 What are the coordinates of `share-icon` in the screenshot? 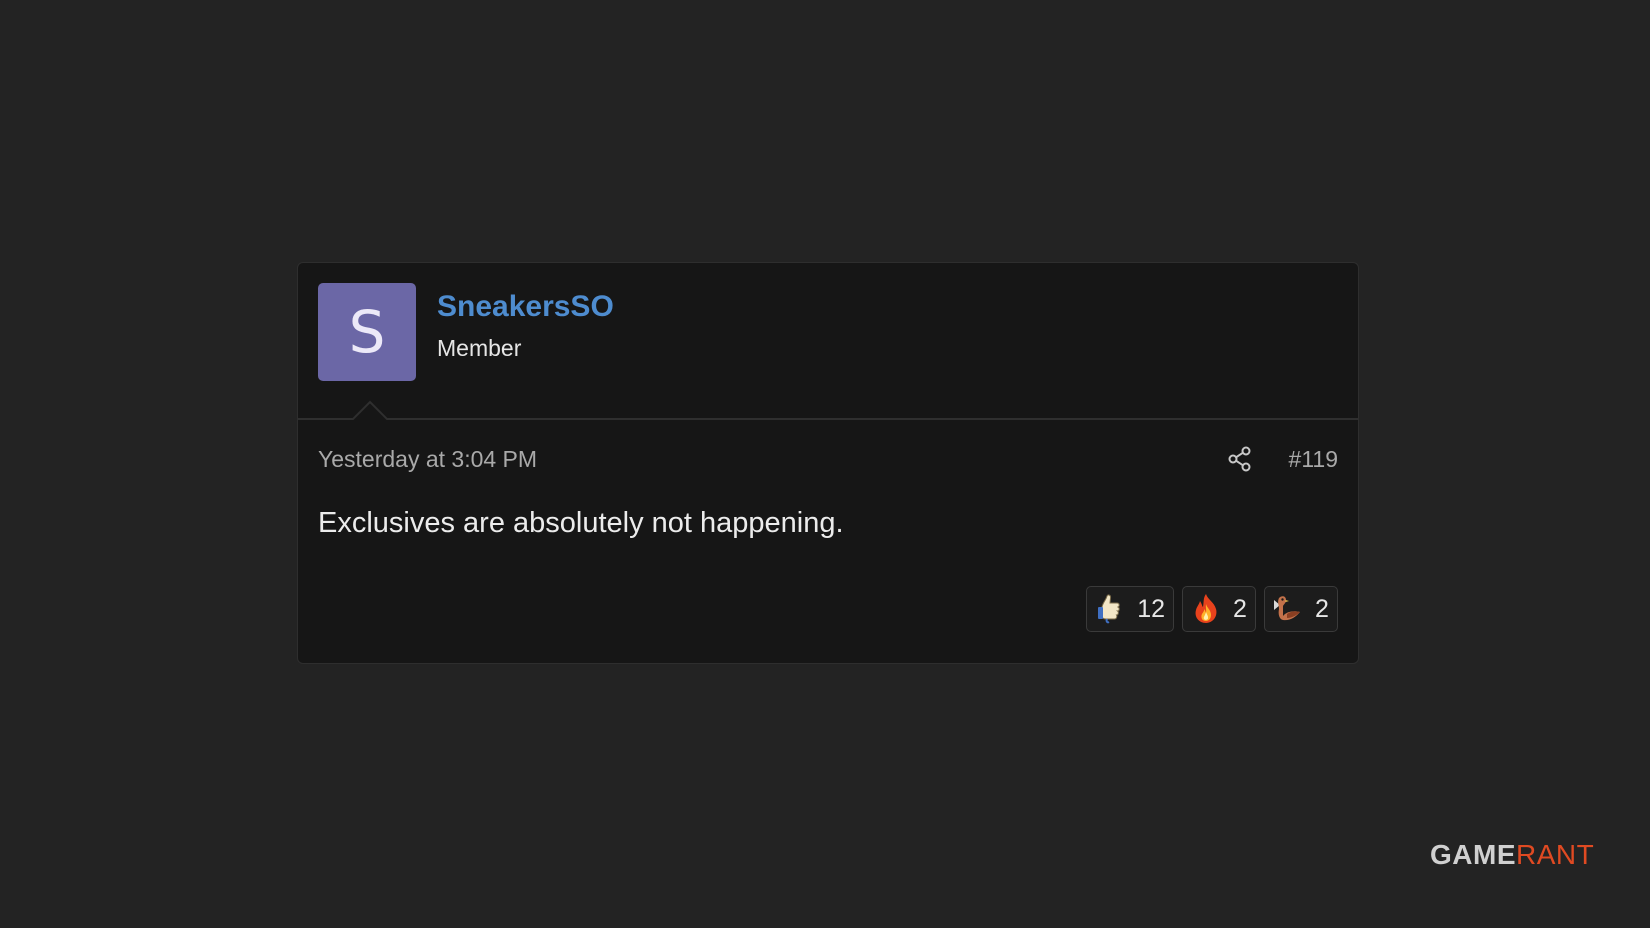 It's located at (1240, 459).